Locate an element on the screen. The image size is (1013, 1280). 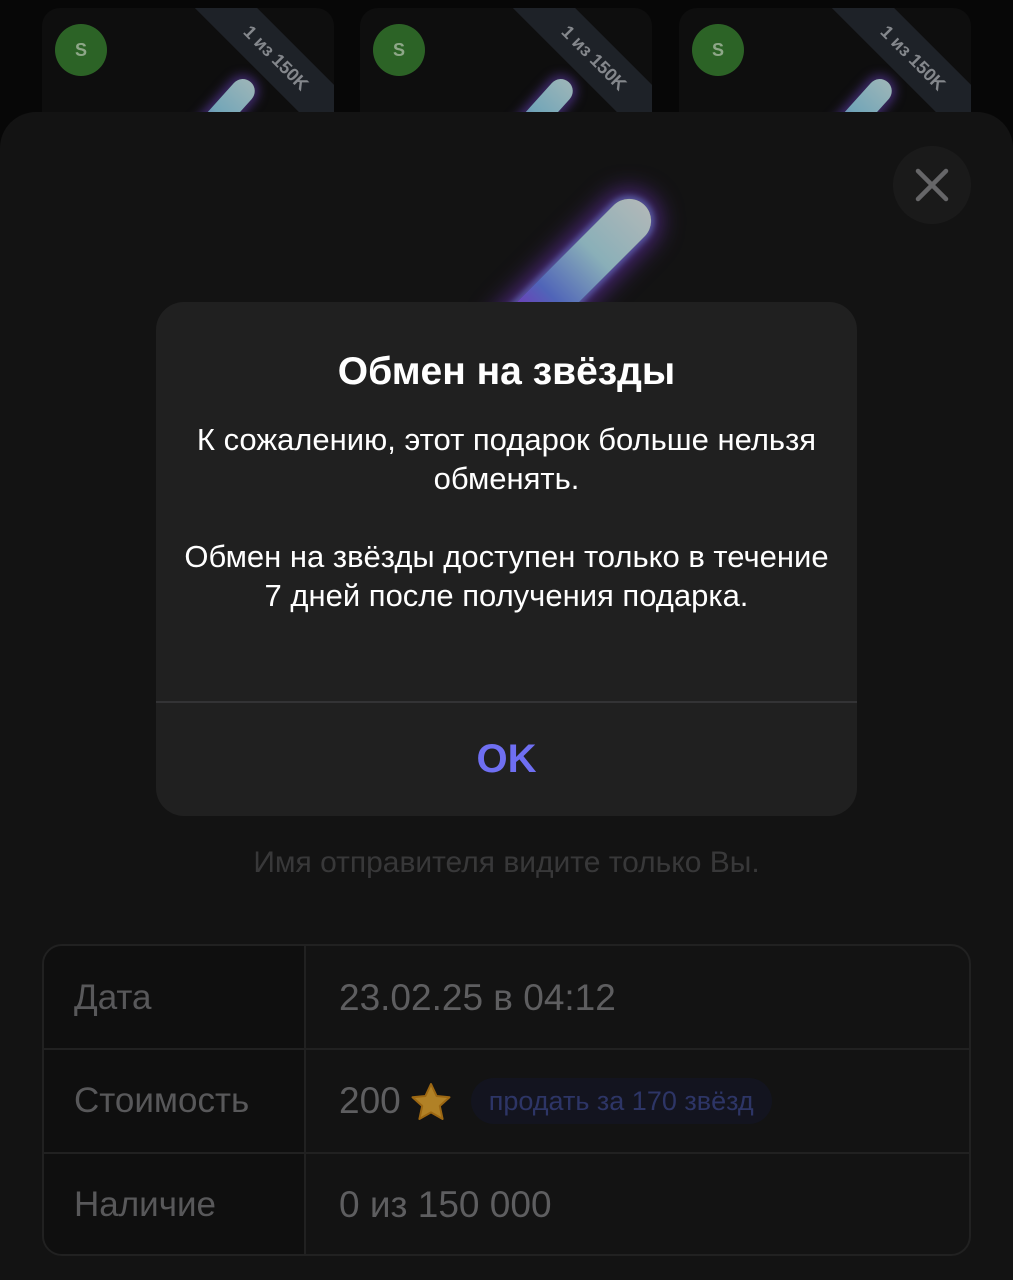
alert-title: Обмен на звёзды is located at coordinates (506, 371).